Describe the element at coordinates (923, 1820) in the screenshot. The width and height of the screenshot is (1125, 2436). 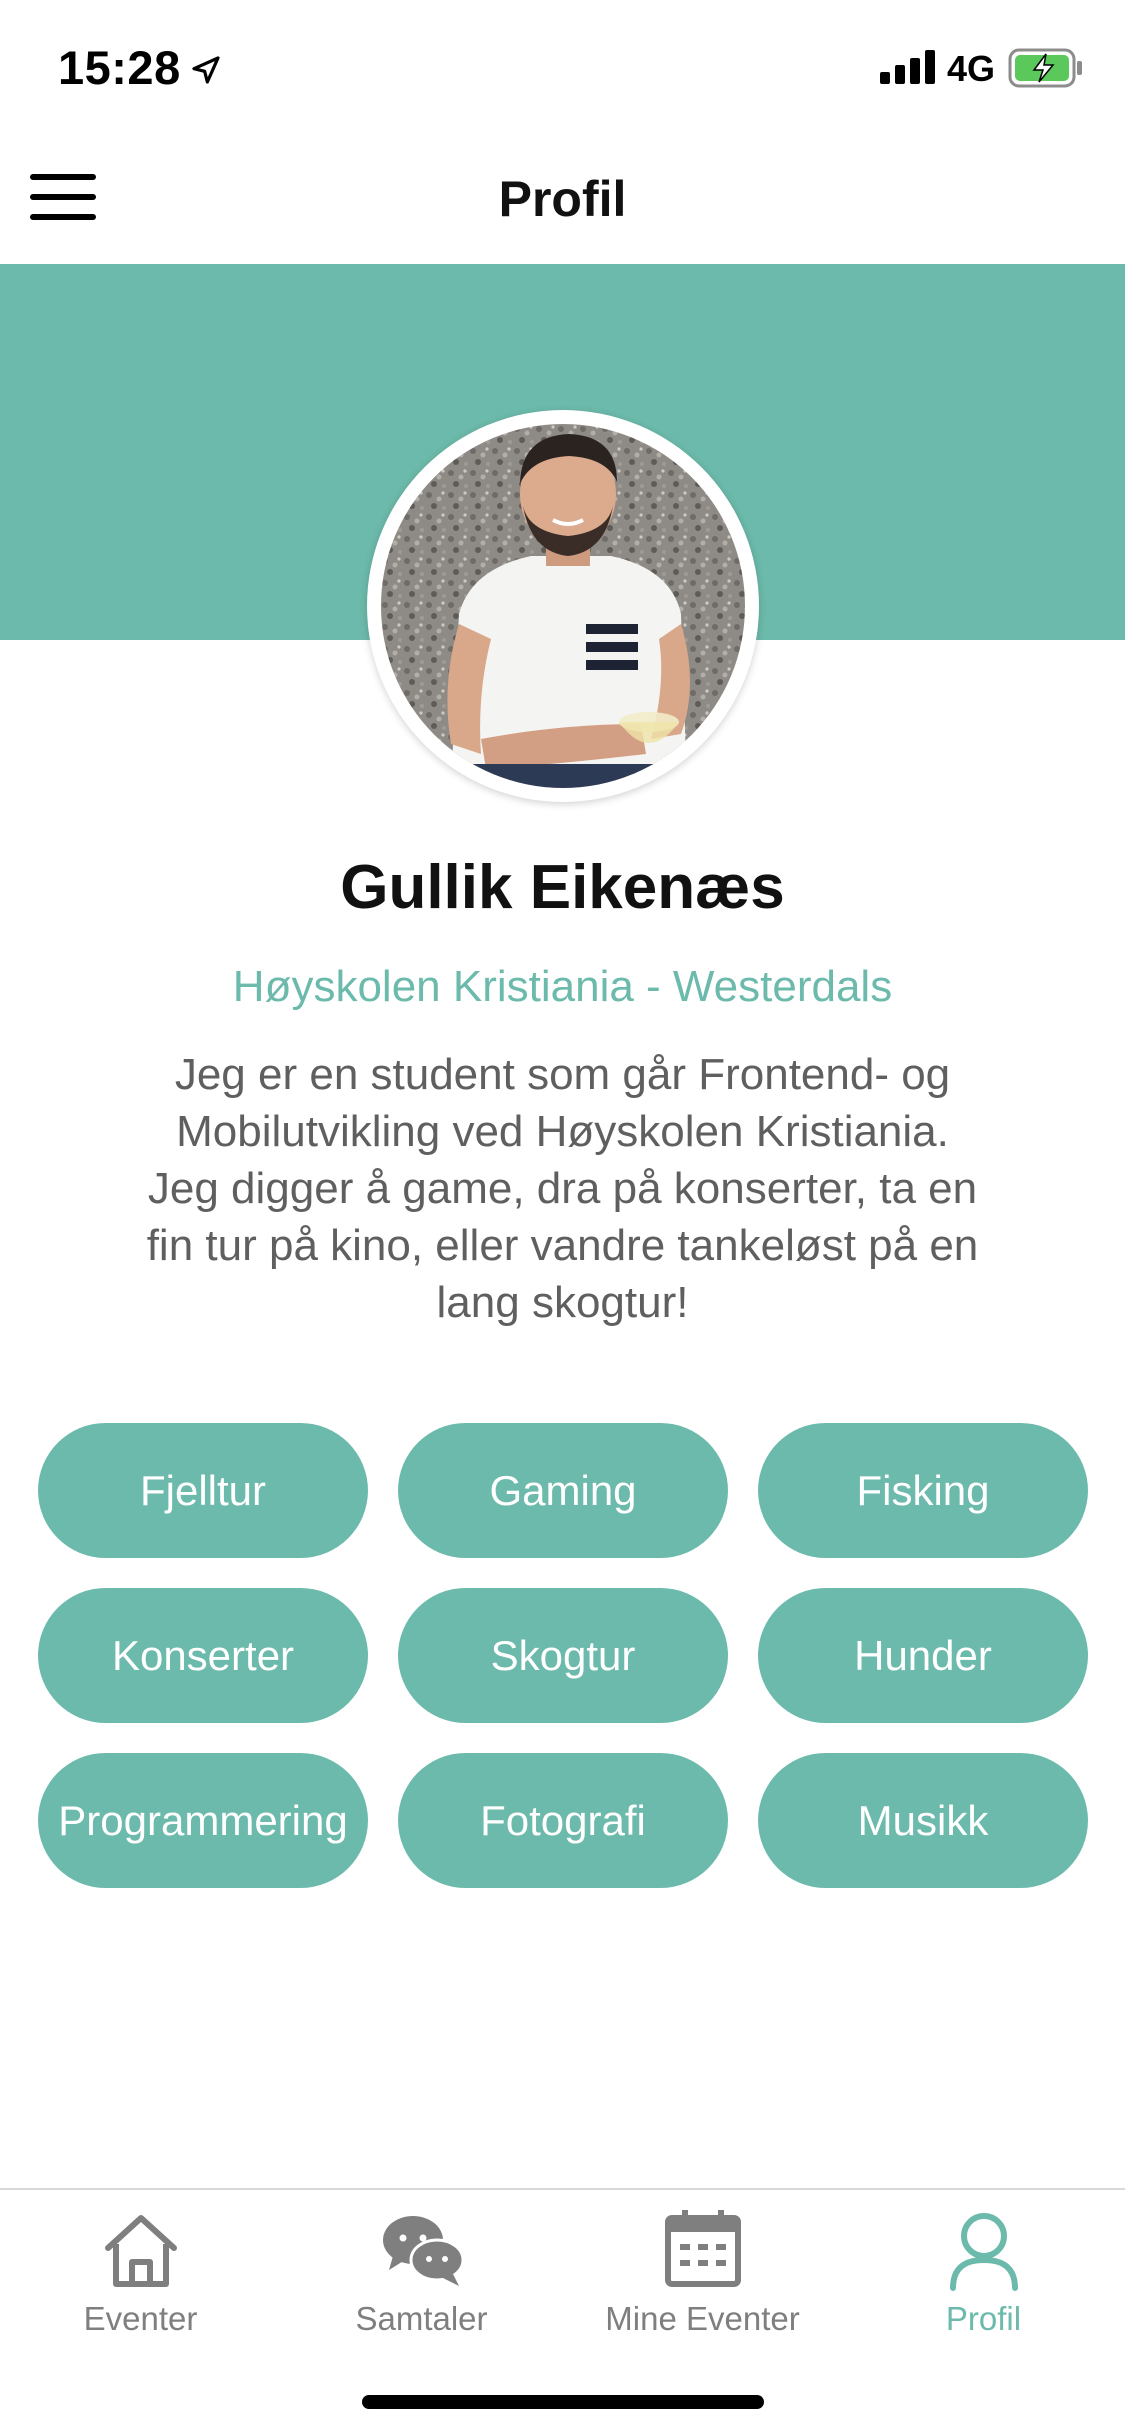
I see `interest-chip-musikk: Musikk` at that location.